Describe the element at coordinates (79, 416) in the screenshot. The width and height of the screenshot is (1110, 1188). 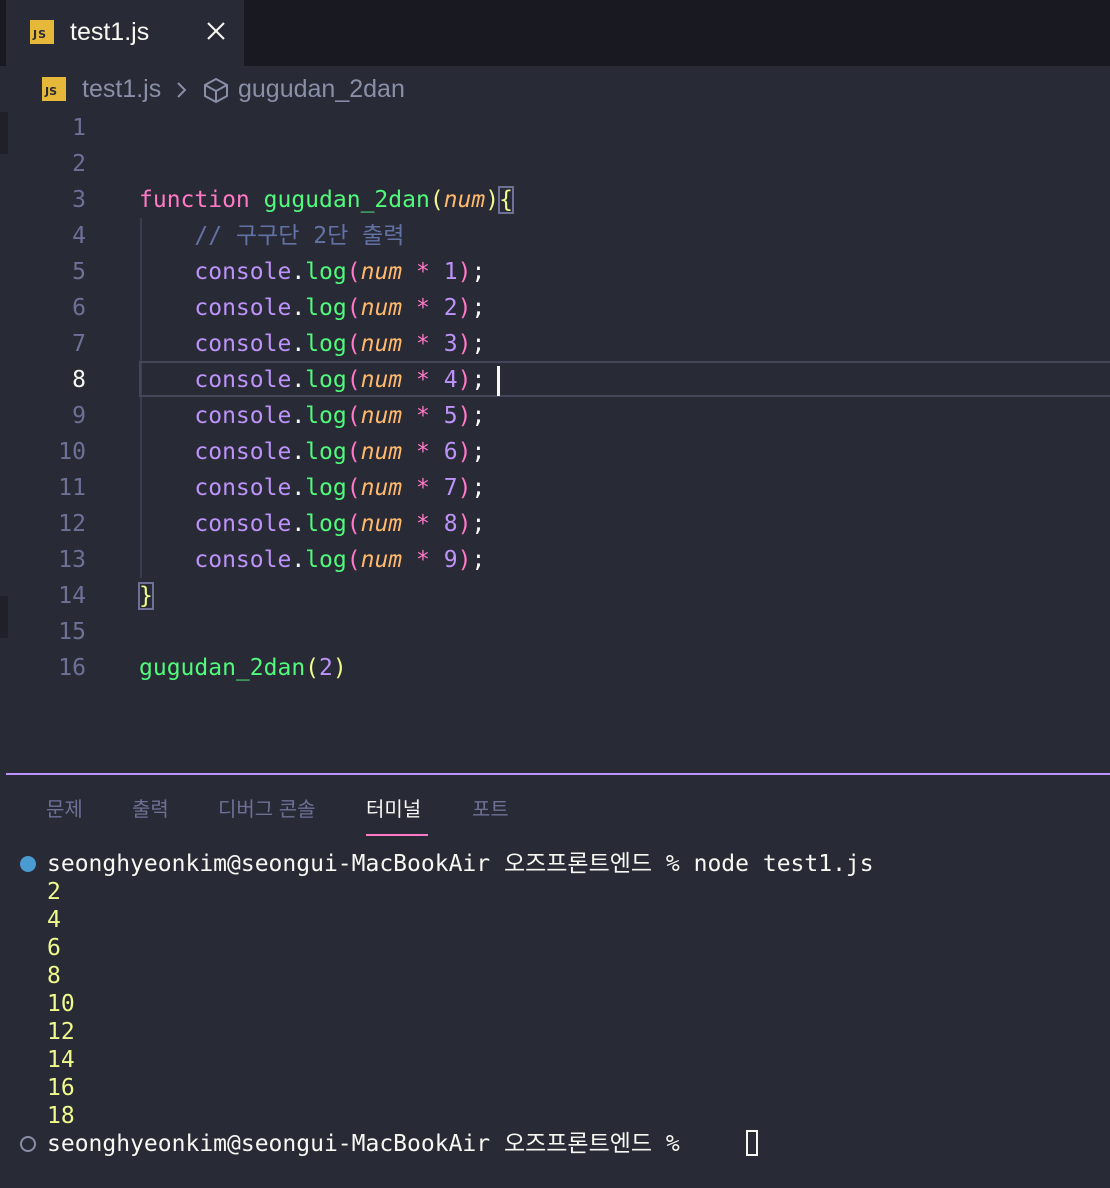
I see `line-number: 9` at that location.